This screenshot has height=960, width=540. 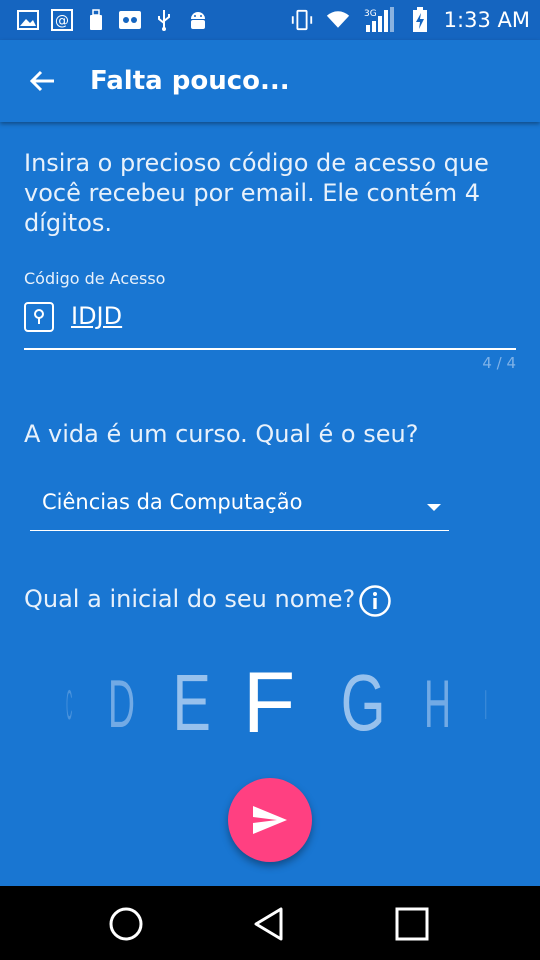 I want to click on lock-keyhole-icon, so click(x=39, y=317).